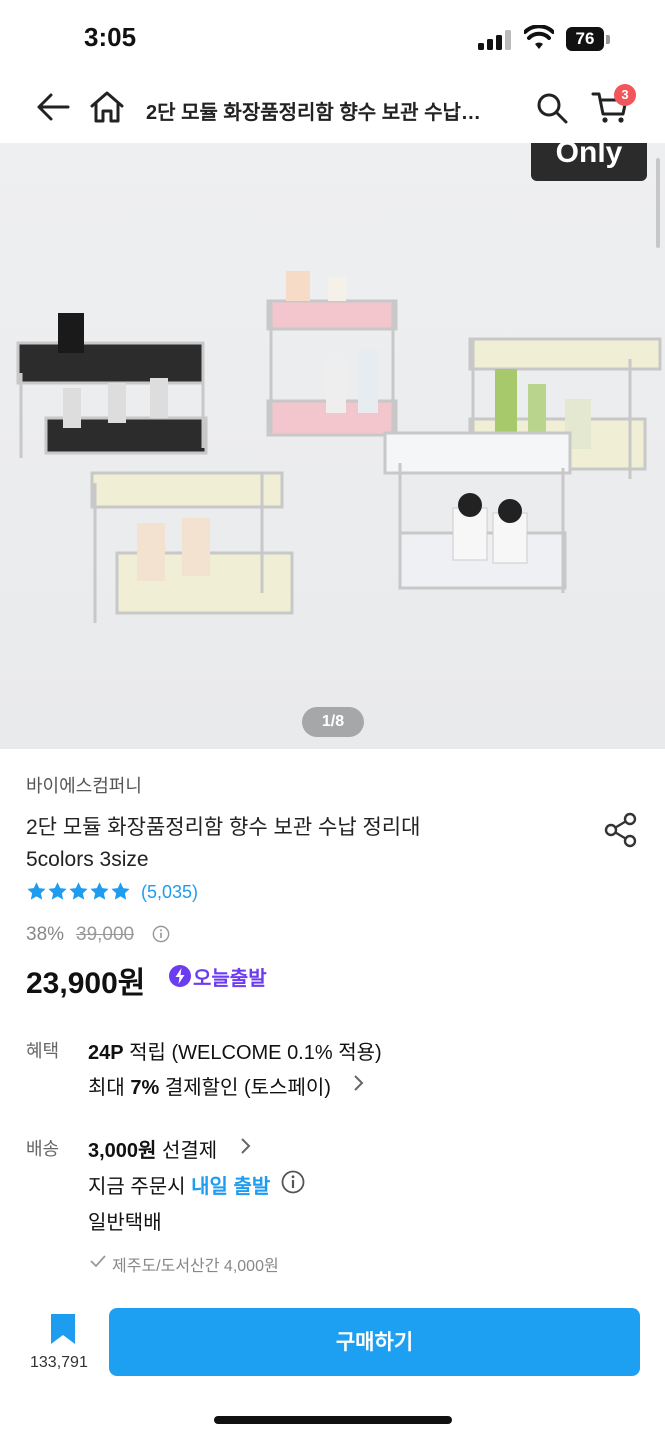 The image size is (665, 1440). What do you see at coordinates (187, 1151) in the screenshot?
I see `shipping-fee-type: 선결제` at bounding box center [187, 1151].